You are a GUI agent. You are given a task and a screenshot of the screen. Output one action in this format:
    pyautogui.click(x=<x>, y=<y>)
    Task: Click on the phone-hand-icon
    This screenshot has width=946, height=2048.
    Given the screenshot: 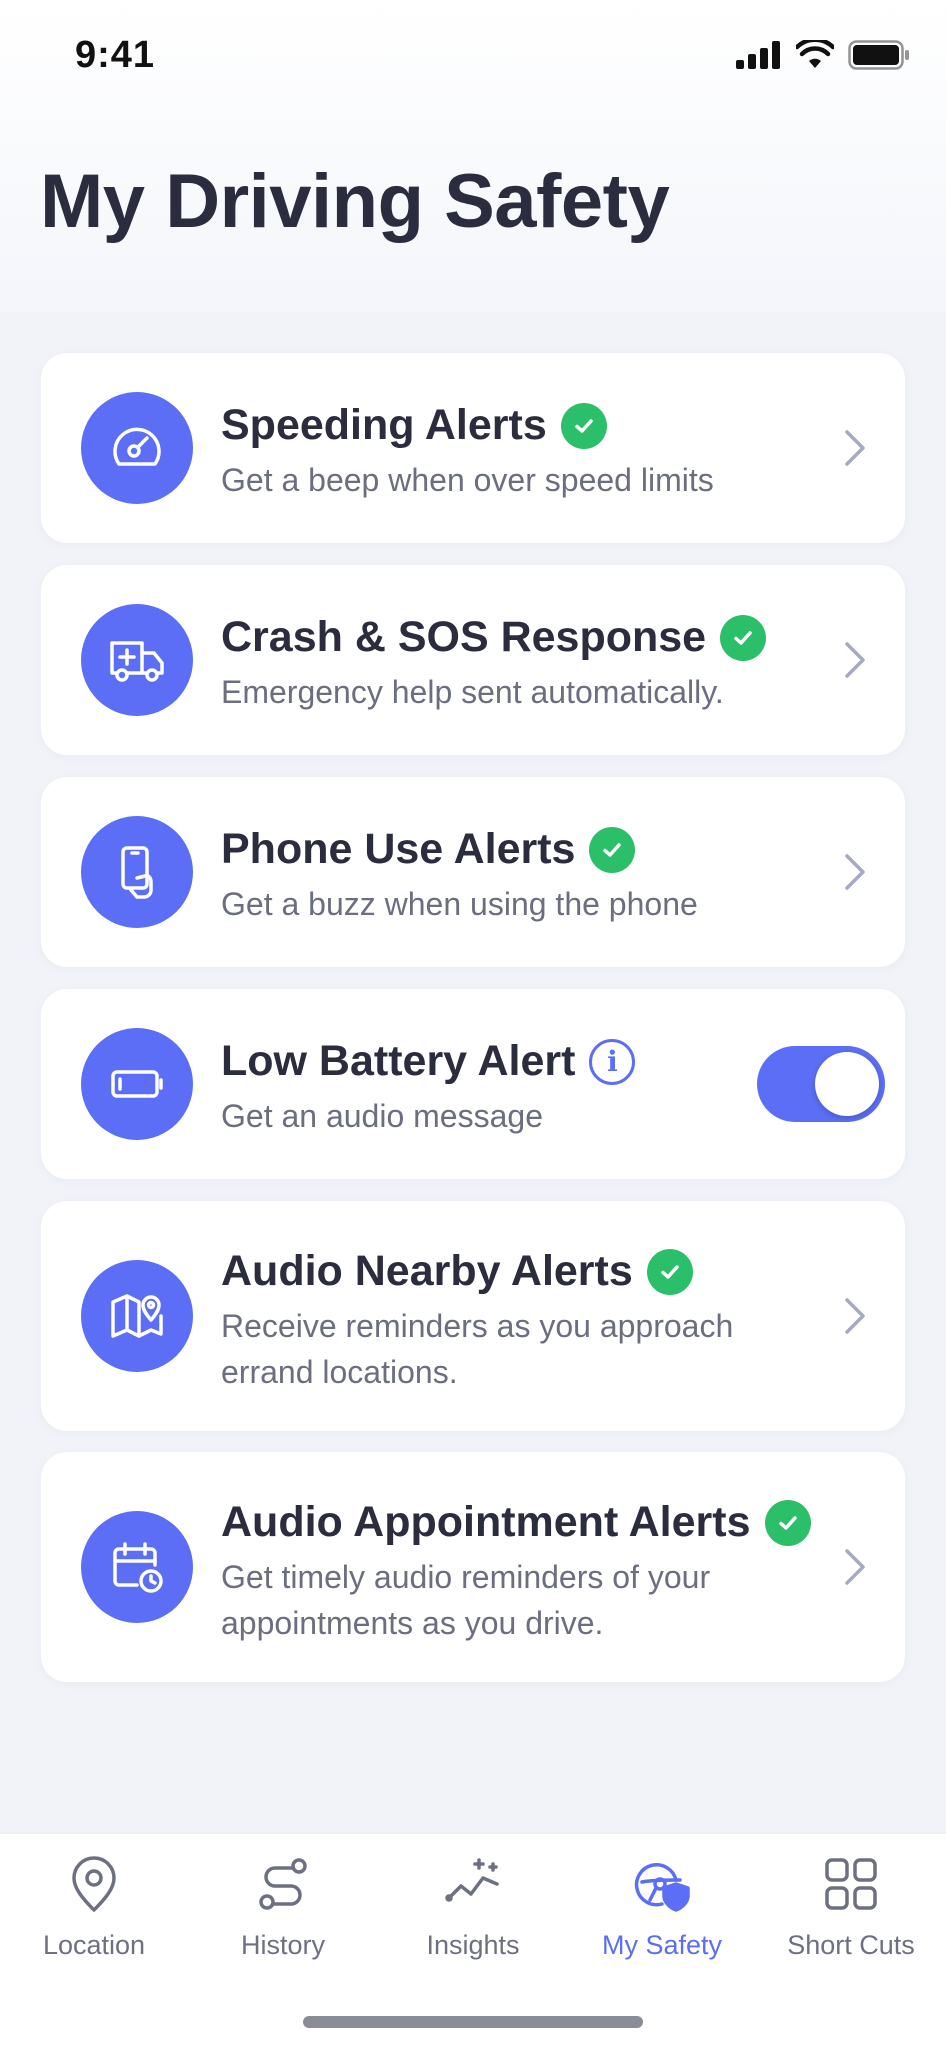 What is the action you would take?
    pyautogui.click(x=137, y=872)
    